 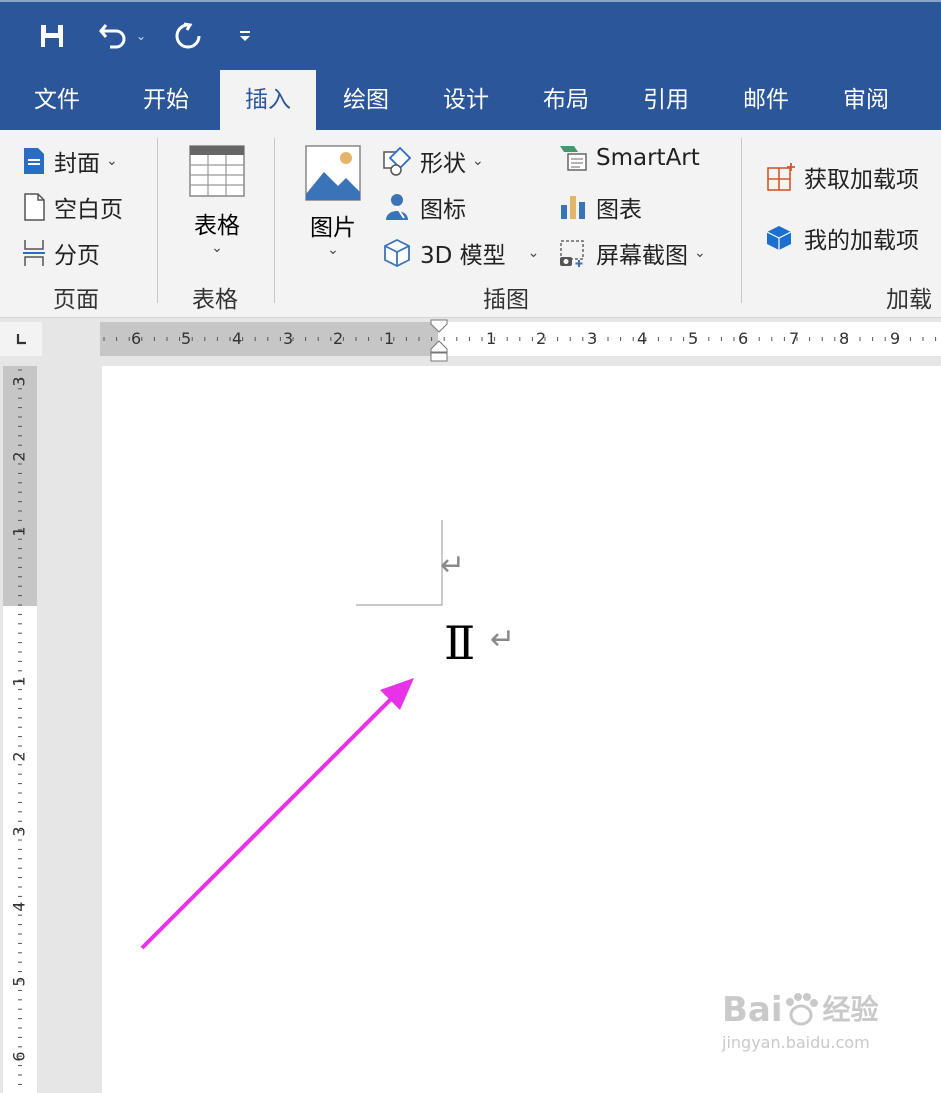 I want to click on horizontal-ruler: 6 5 4 3 2 1 1 2 3 4 5 6 7 8 9, so click(x=520, y=340).